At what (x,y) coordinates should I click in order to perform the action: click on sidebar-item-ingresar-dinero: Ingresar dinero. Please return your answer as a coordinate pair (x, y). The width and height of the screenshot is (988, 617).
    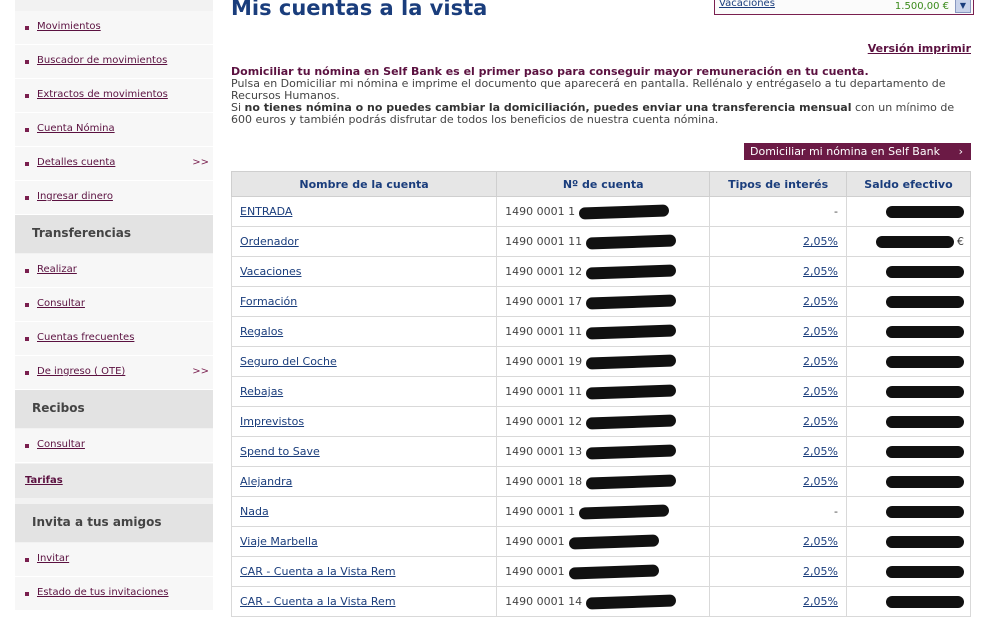
    Looking at the image, I should click on (114, 198).